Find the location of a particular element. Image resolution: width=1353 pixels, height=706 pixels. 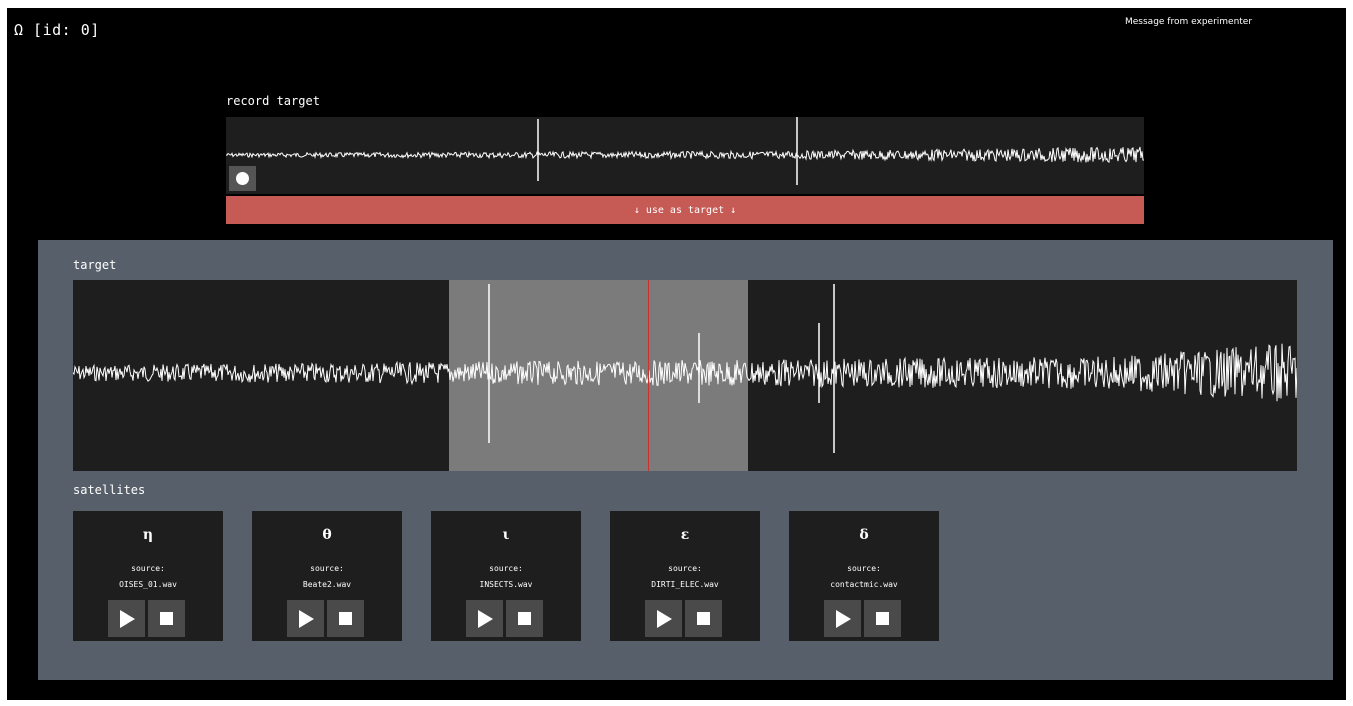

target-label: target is located at coordinates (95, 265).